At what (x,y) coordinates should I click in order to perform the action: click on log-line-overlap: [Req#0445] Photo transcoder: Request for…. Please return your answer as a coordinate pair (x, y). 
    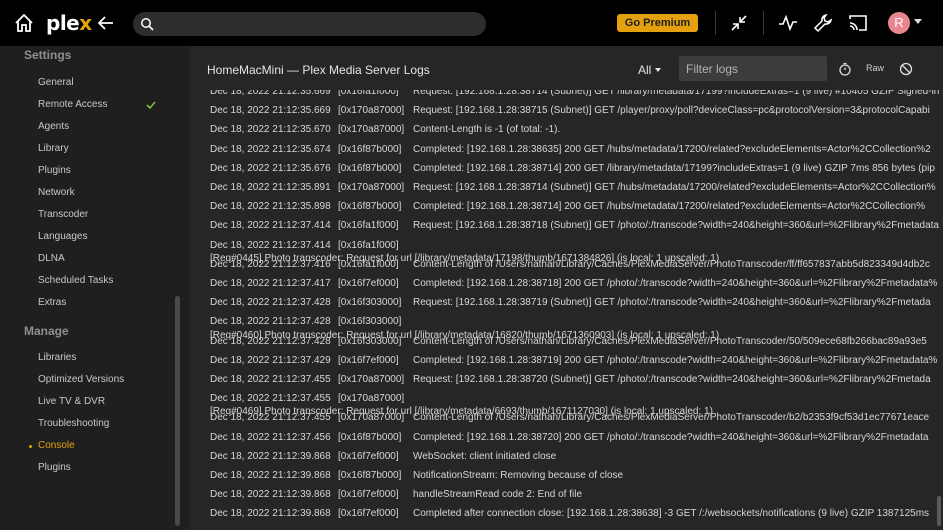
    Looking at the image, I should click on (465, 258).